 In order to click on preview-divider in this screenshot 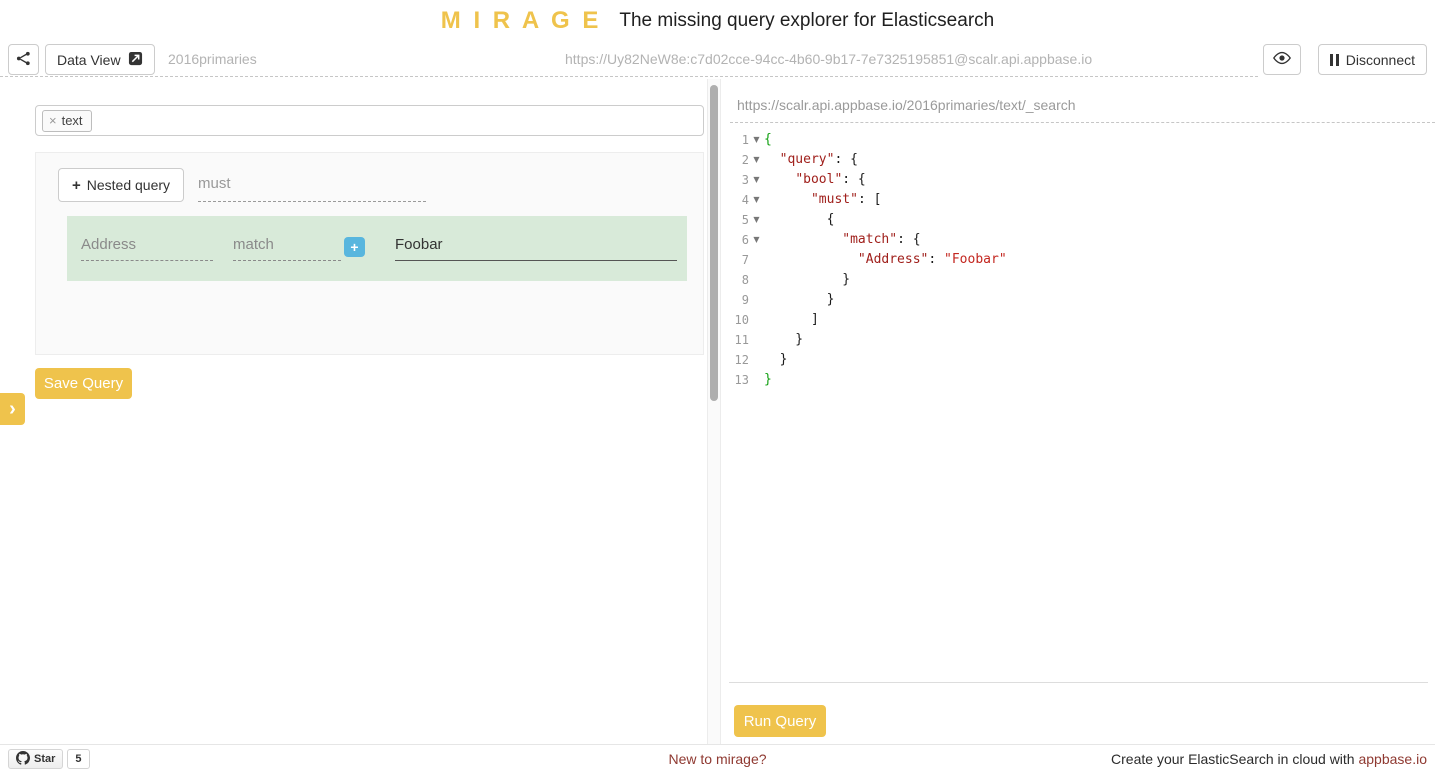, I will do `click(1082, 122)`.